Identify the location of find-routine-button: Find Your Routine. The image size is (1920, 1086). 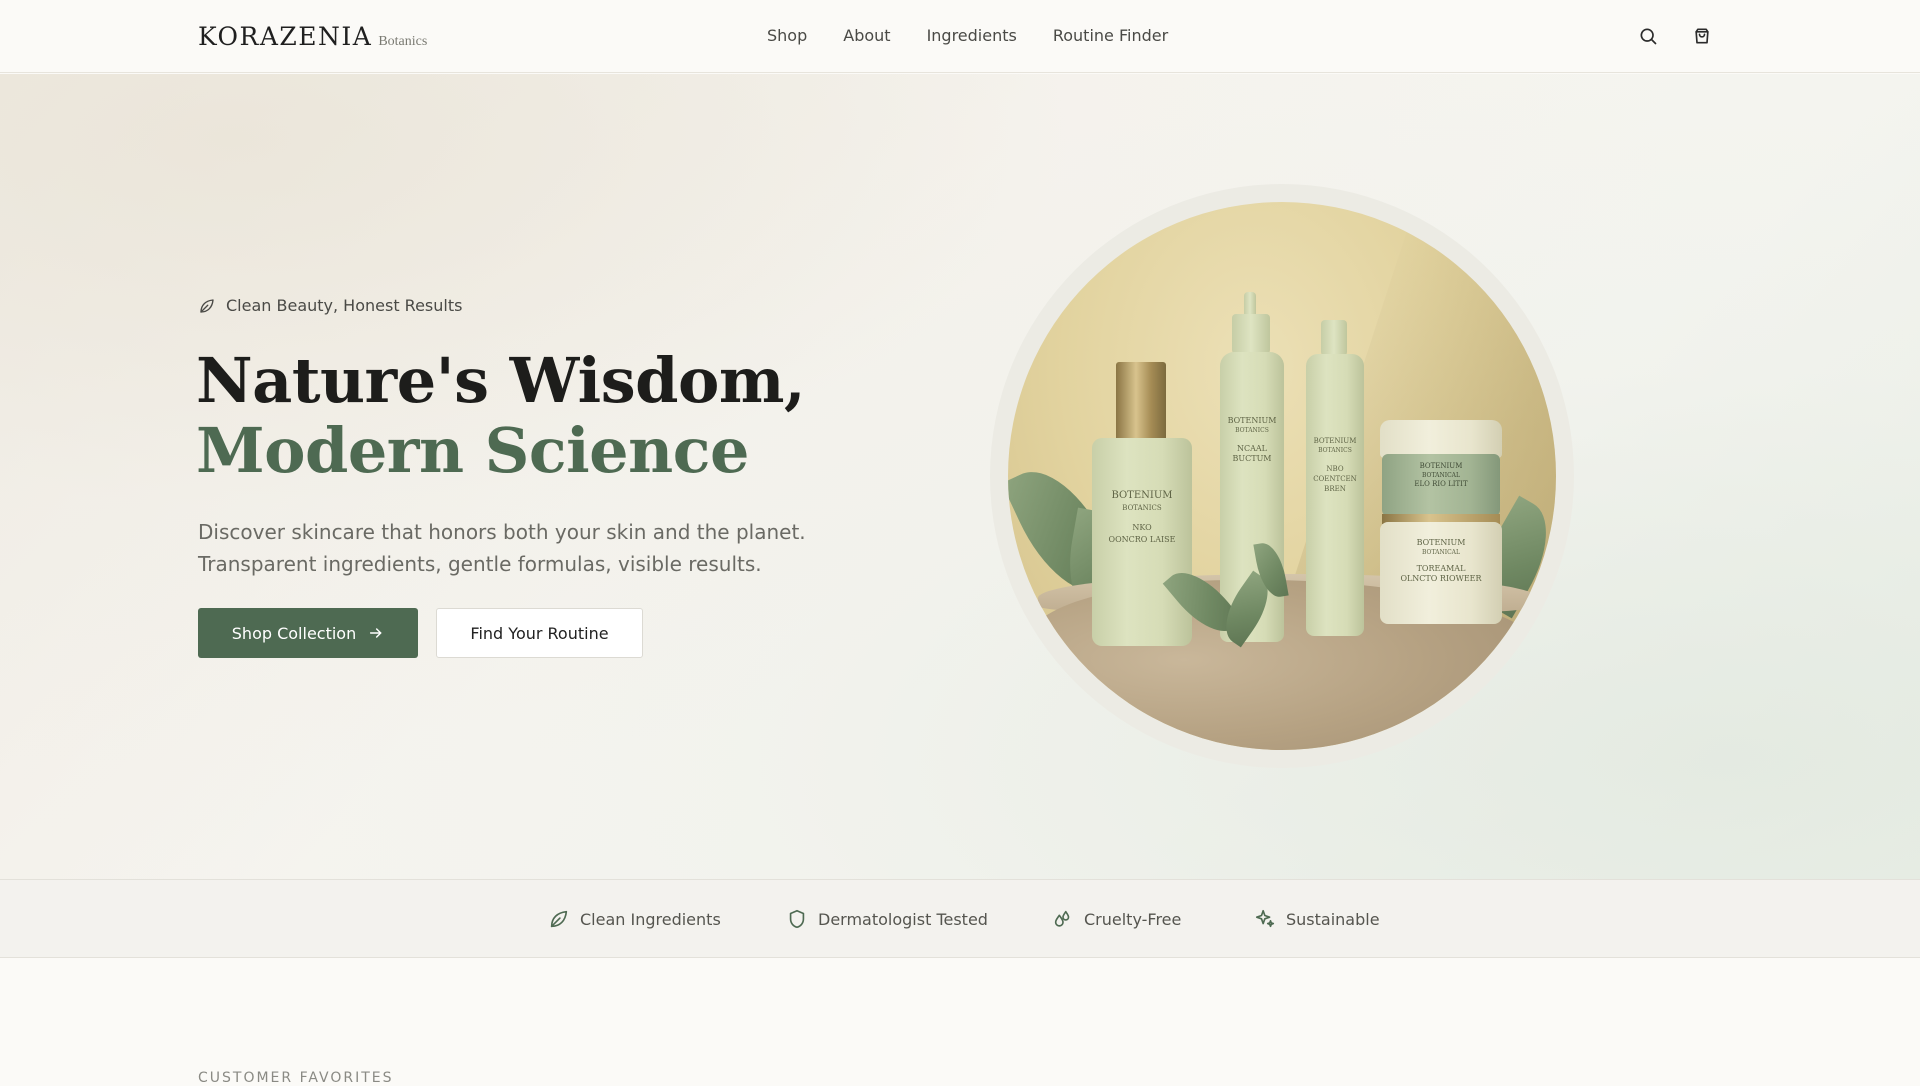
(539, 633).